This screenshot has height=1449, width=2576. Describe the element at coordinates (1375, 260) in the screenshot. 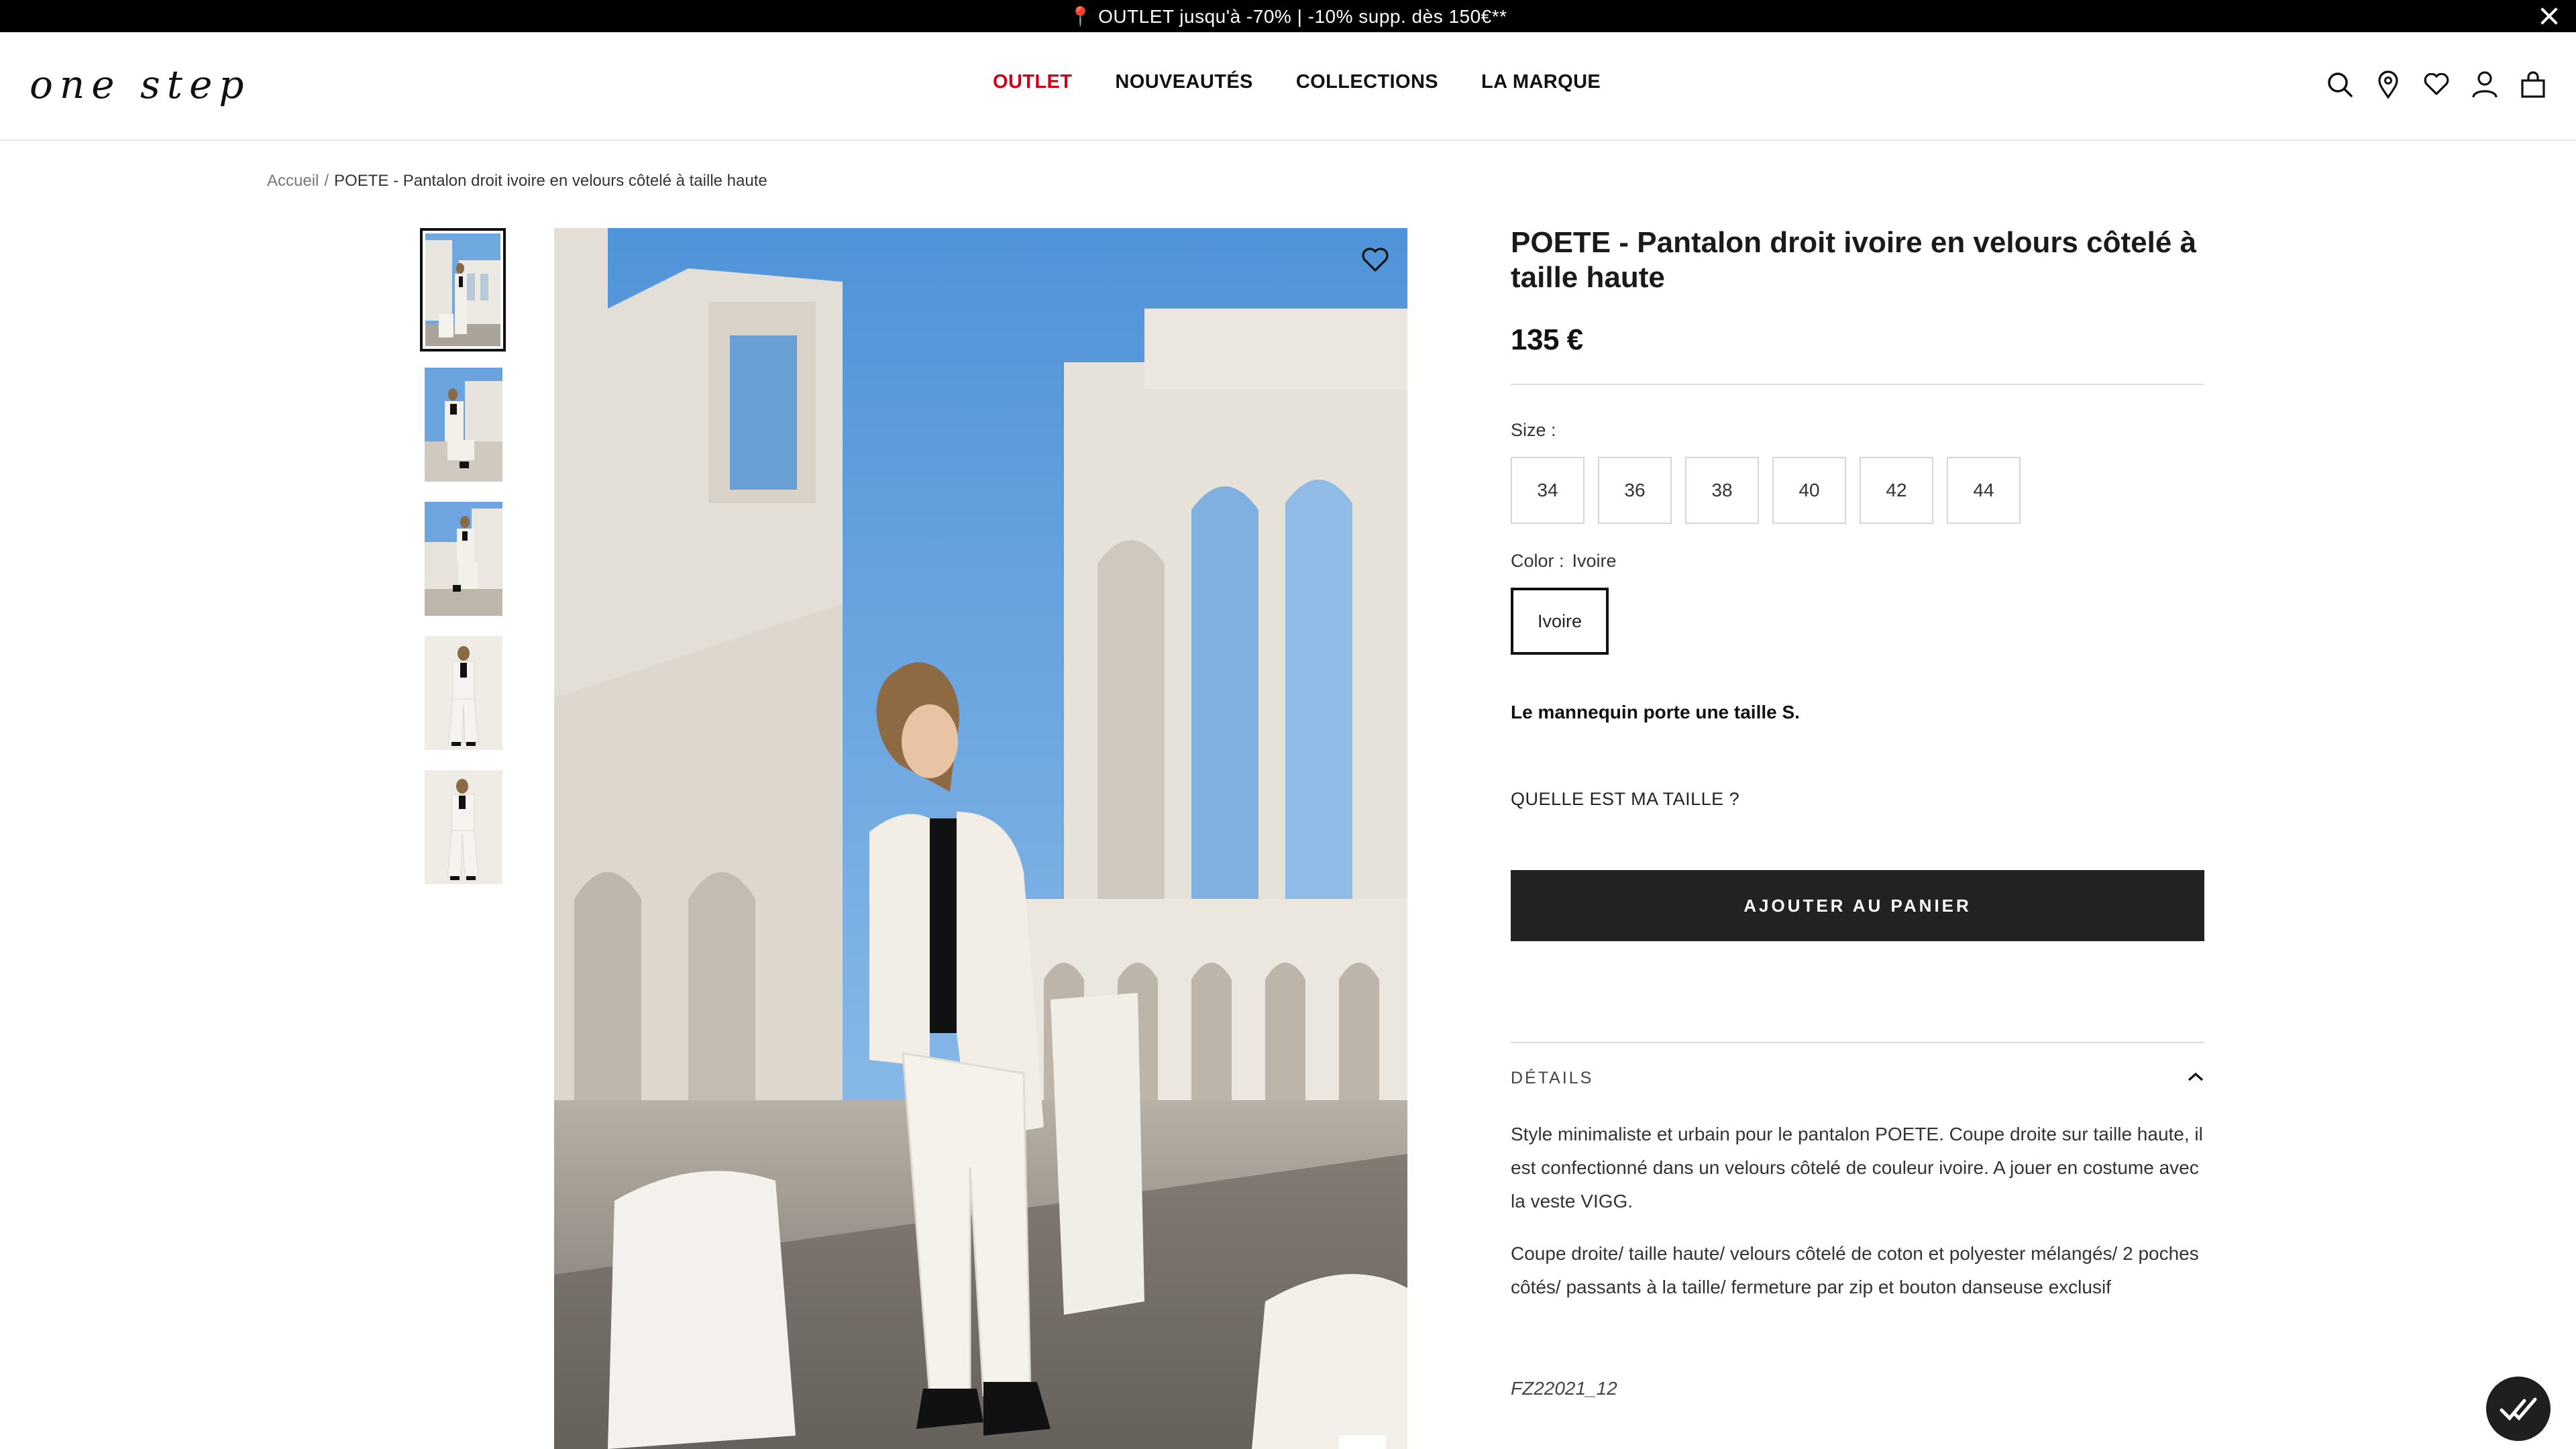

I see `add-to-wishlist-icon` at that location.